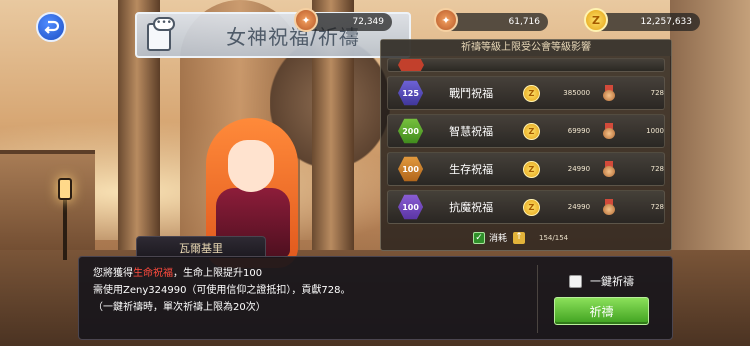 Image resolution: width=750 pixels, height=346 pixels. I want to click on blessing-row-survival: 100 生存祝福 Z 24990 728, so click(526, 169).